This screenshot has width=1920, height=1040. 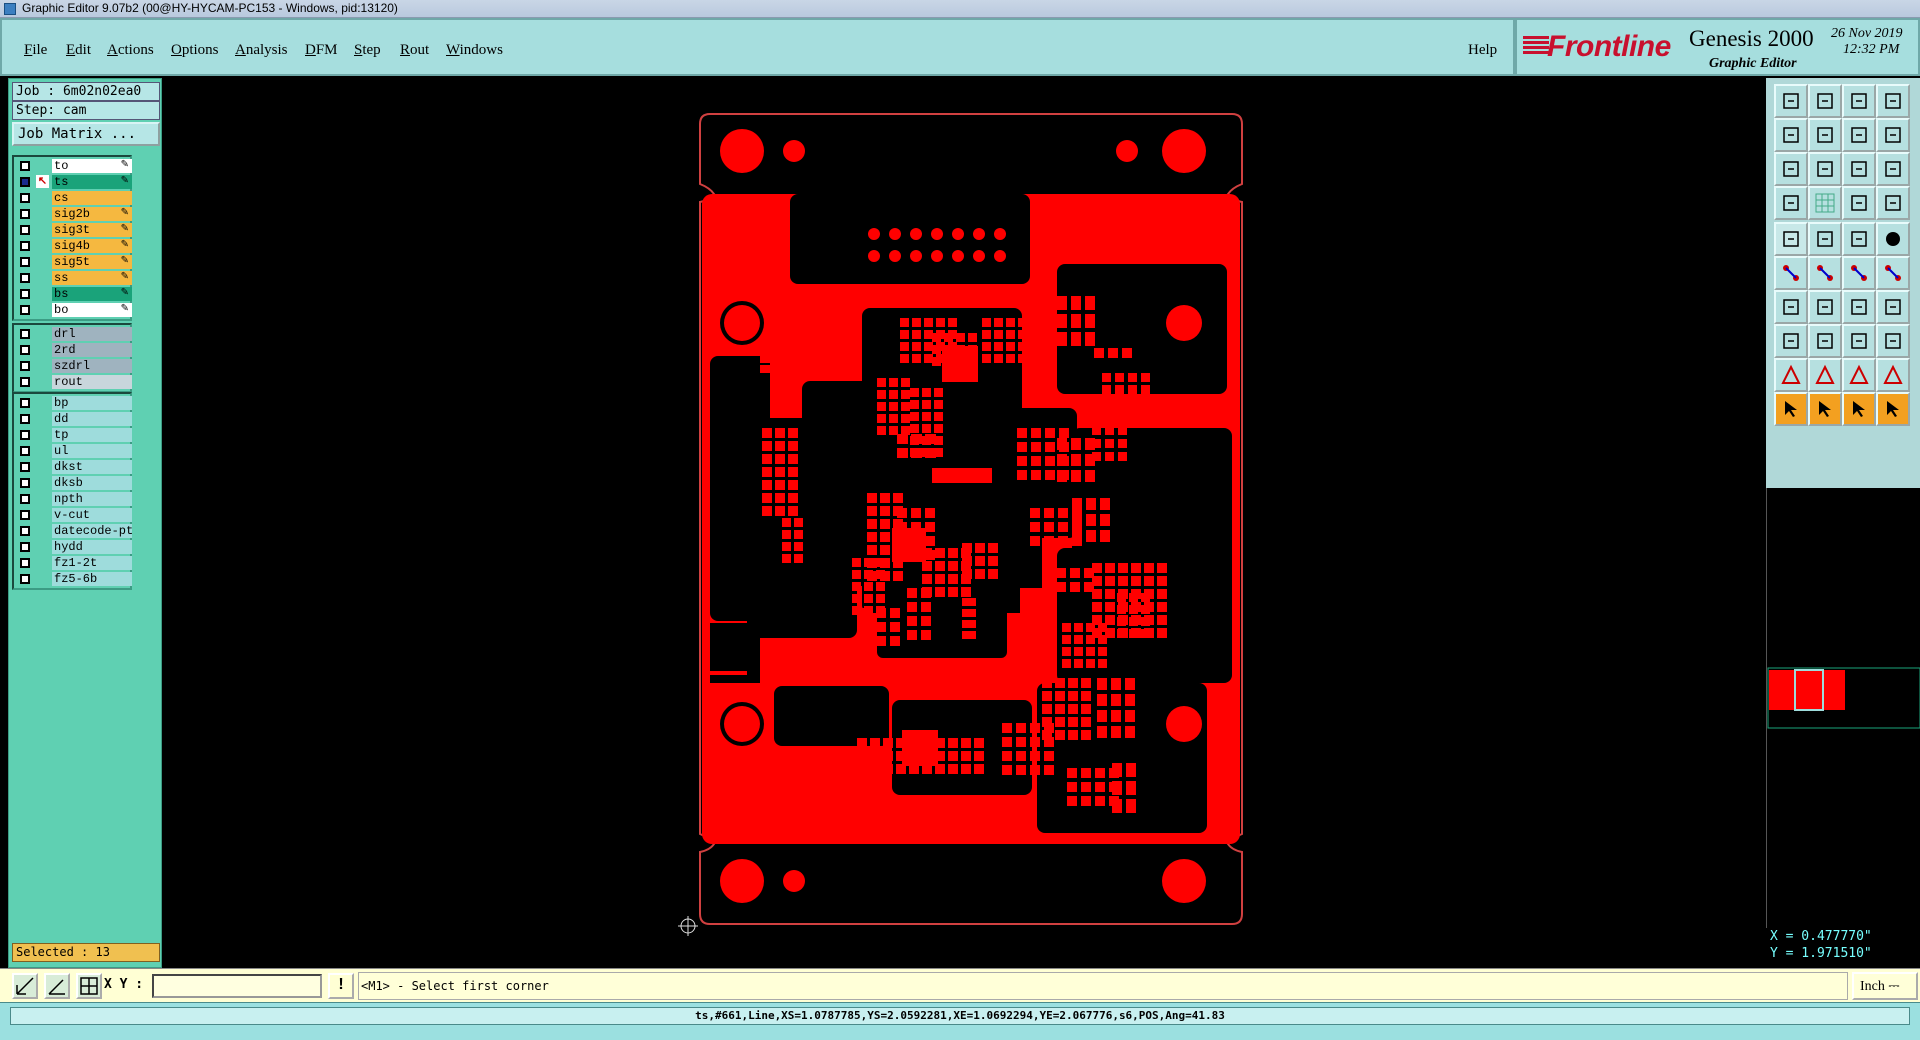 I want to click on box-icon, so click(x=1859, y=341).